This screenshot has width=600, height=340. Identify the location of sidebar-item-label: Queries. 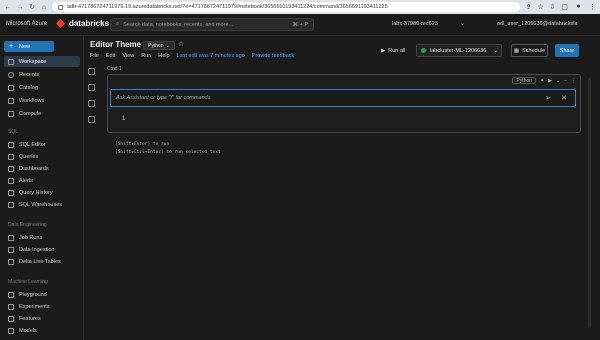
(29, 156).